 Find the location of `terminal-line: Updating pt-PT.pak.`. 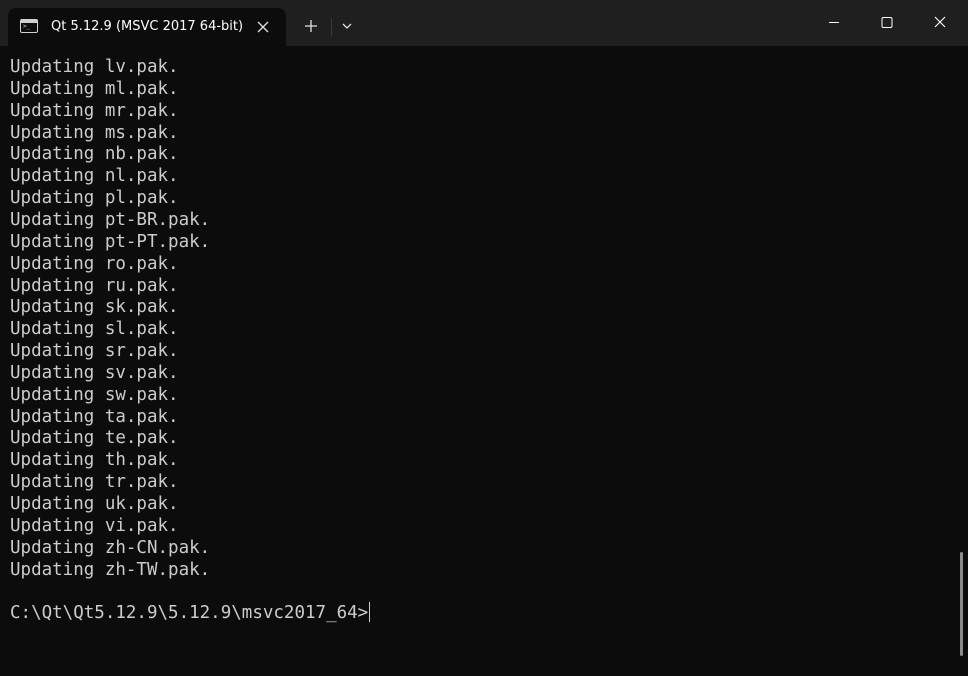

terminal-line: Updating pt-PT.pak. is located at coordinates (110, 241).